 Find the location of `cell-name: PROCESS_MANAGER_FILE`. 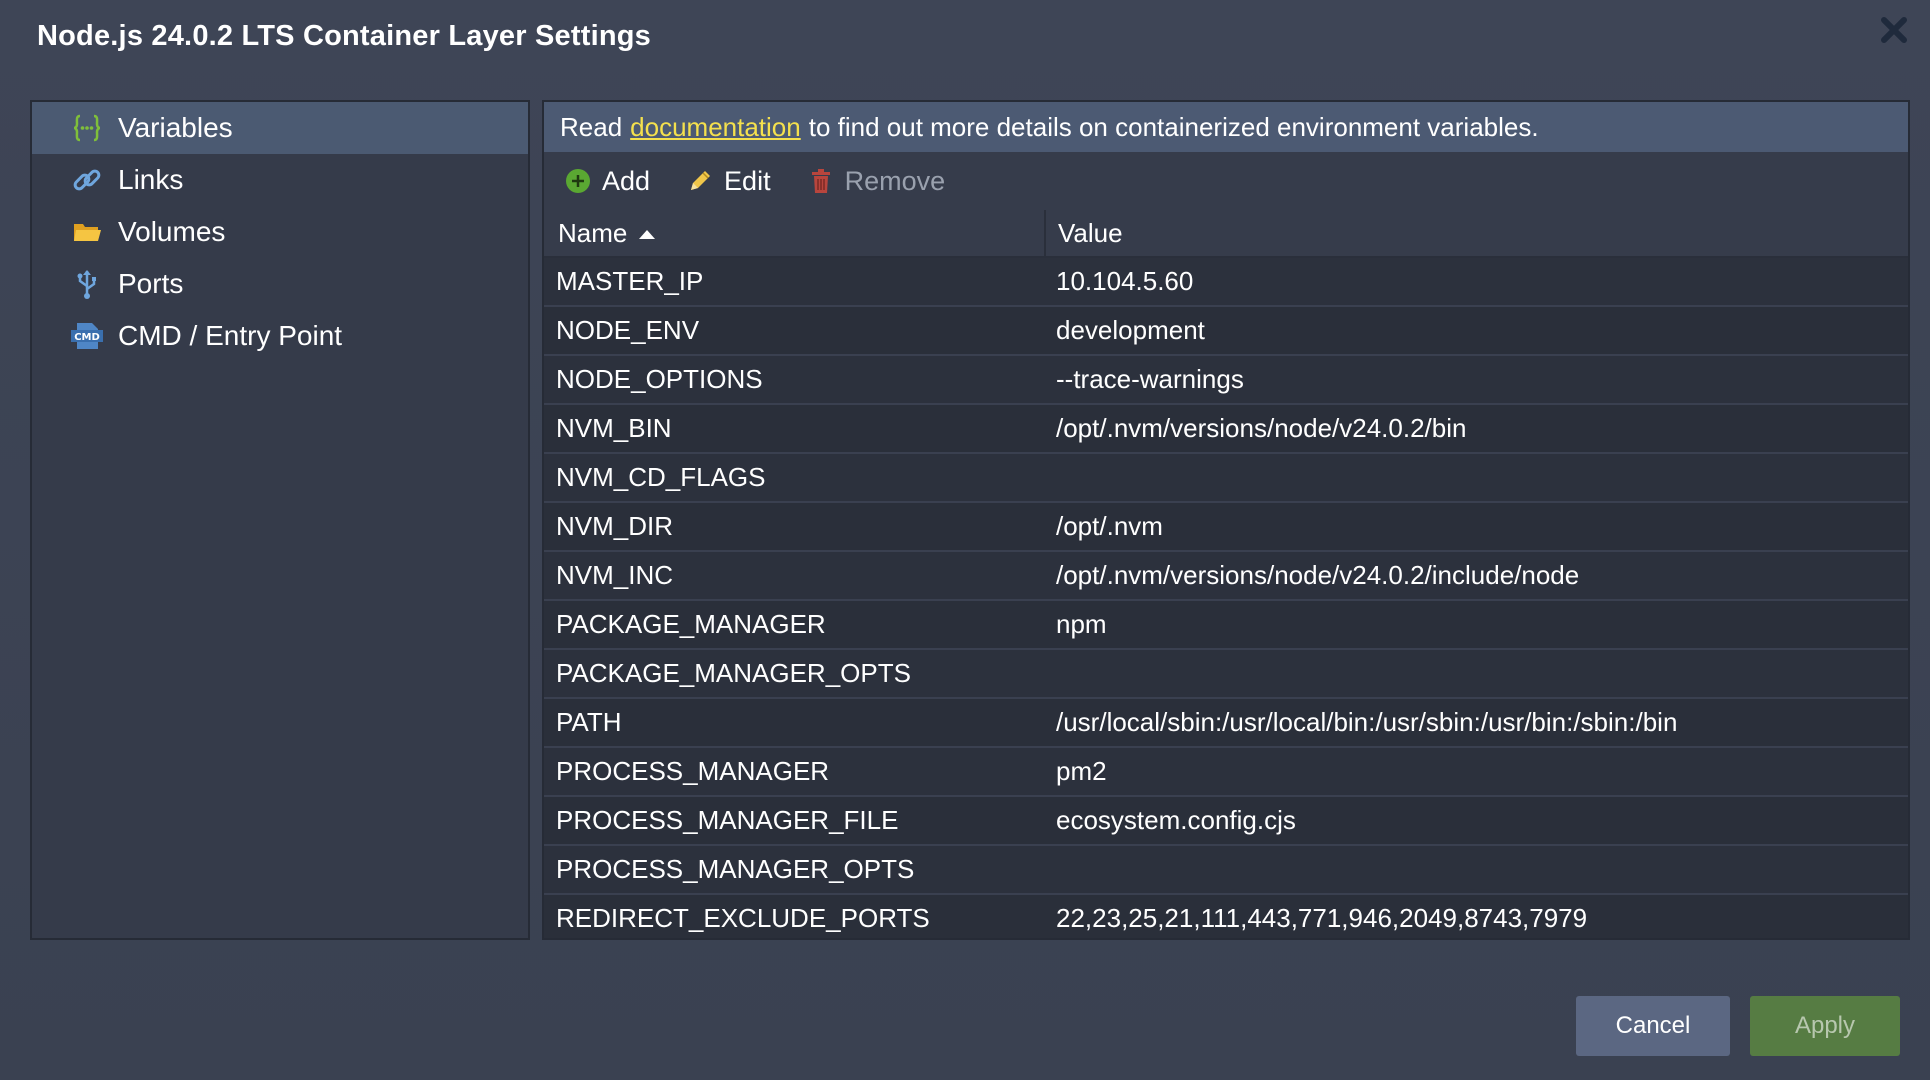

cell-name: PROCESS_MANAGER_FILE is located at coordinates (727, 820).